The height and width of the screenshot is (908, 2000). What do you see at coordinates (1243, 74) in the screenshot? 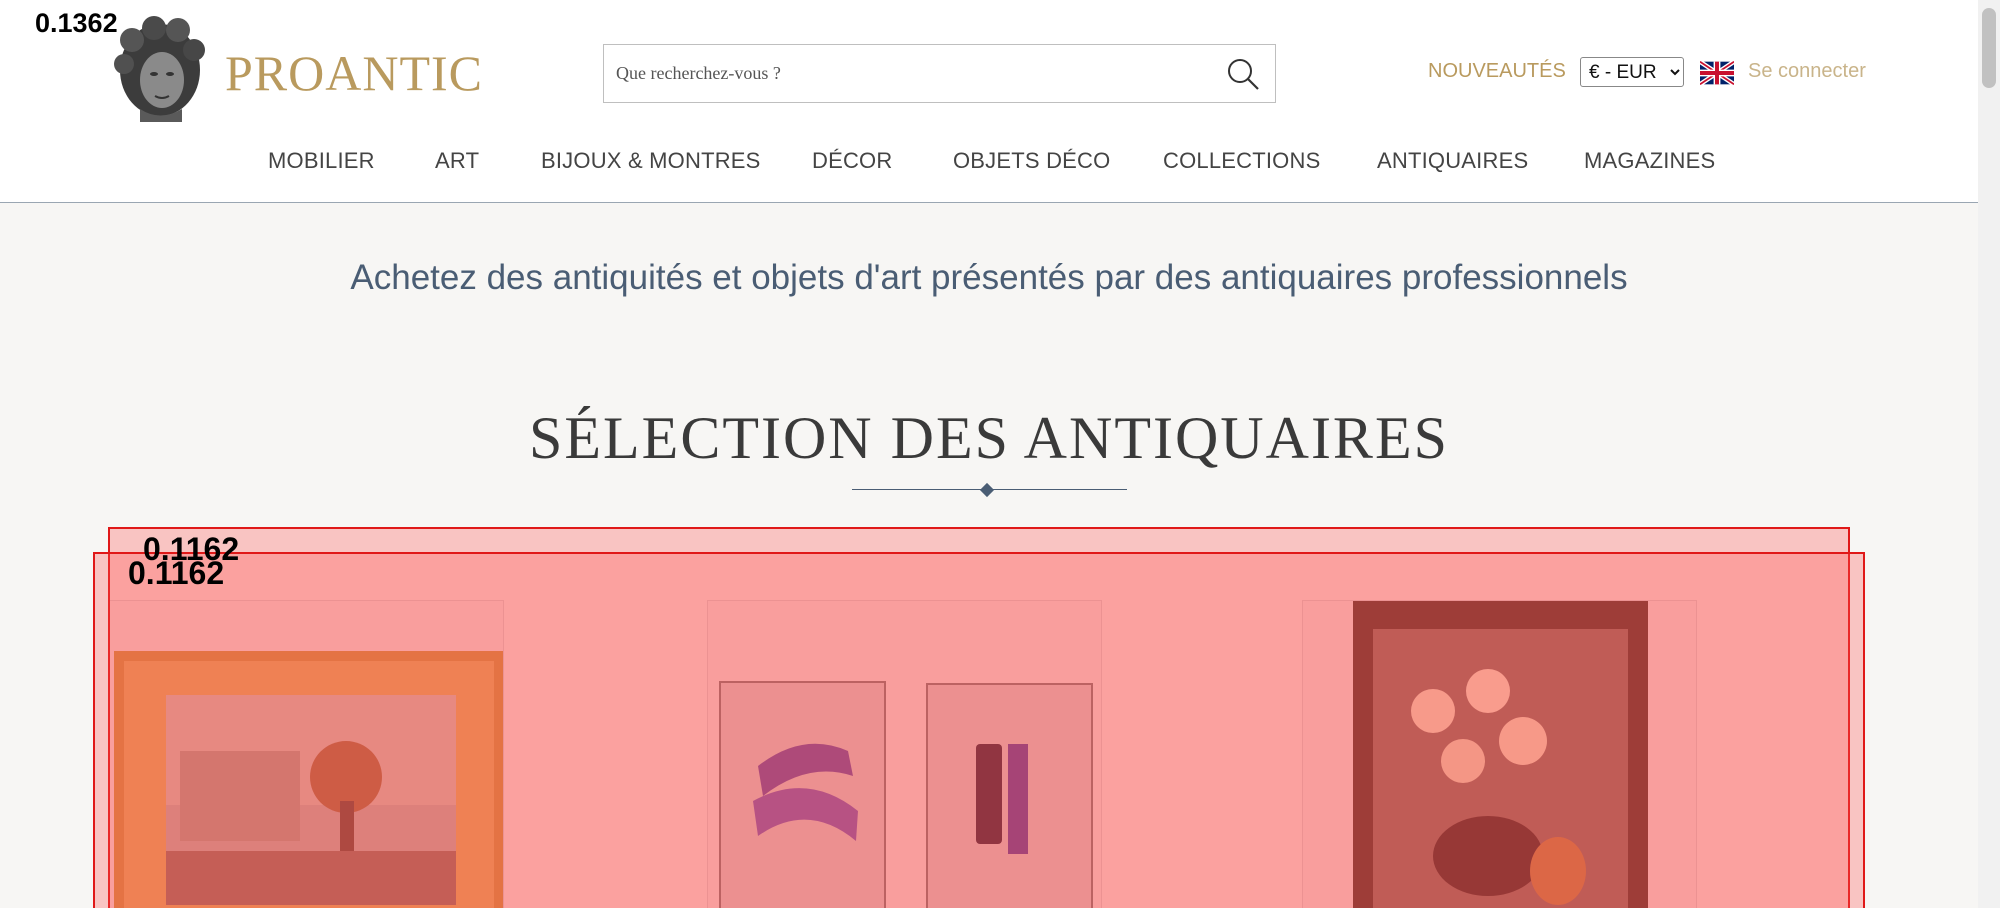
I see `search-icon` at bounding box center [1243, 74].